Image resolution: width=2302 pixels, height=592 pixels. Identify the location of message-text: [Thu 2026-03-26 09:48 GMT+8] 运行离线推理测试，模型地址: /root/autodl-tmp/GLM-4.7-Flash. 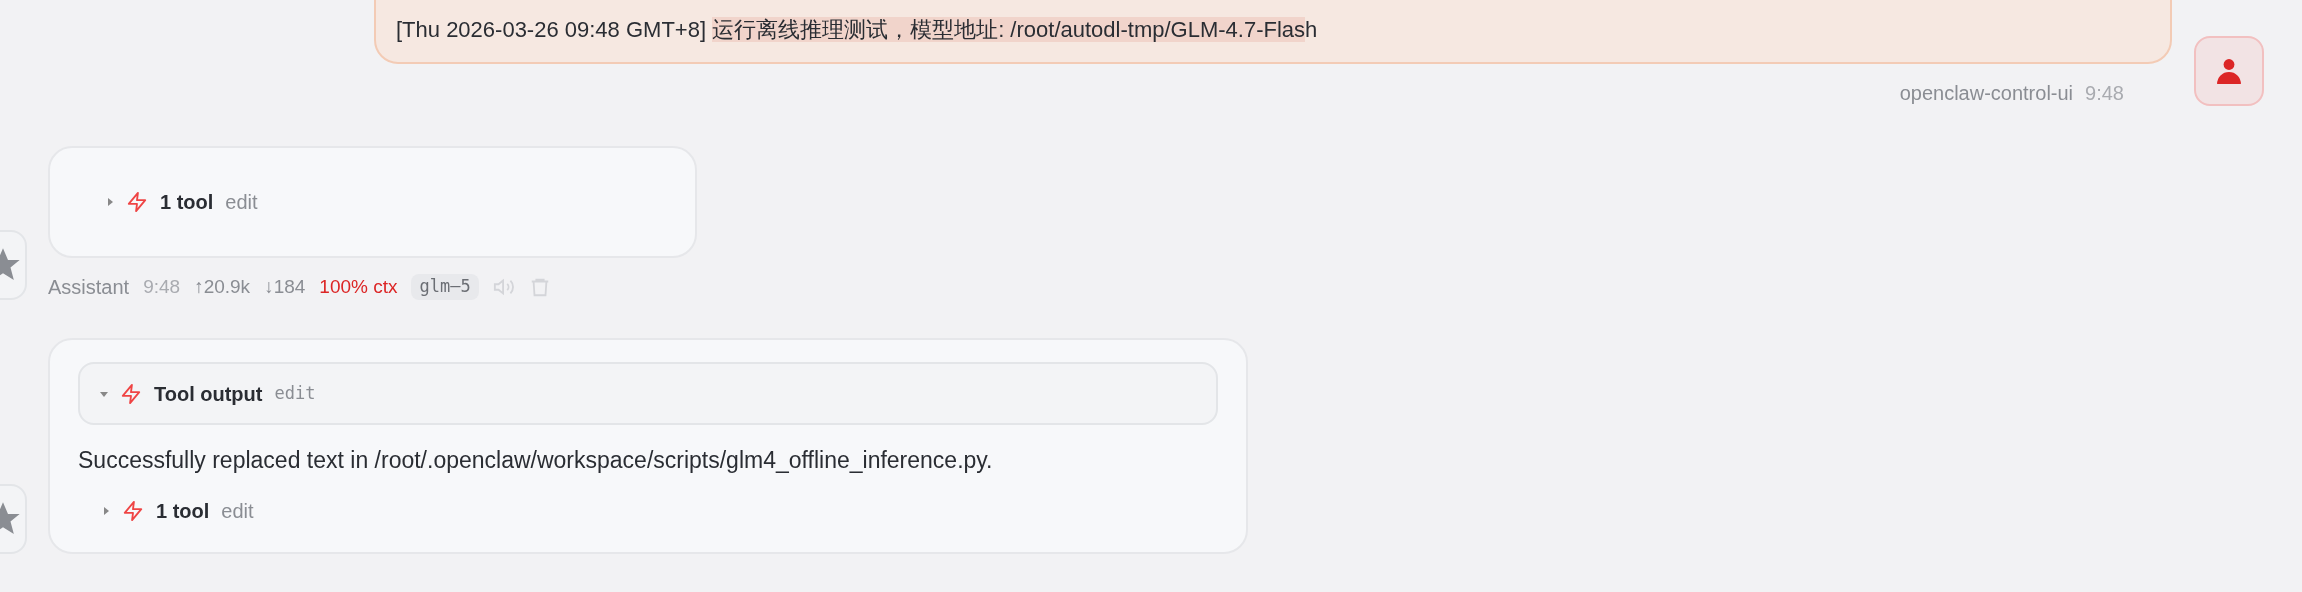
(857, 30).